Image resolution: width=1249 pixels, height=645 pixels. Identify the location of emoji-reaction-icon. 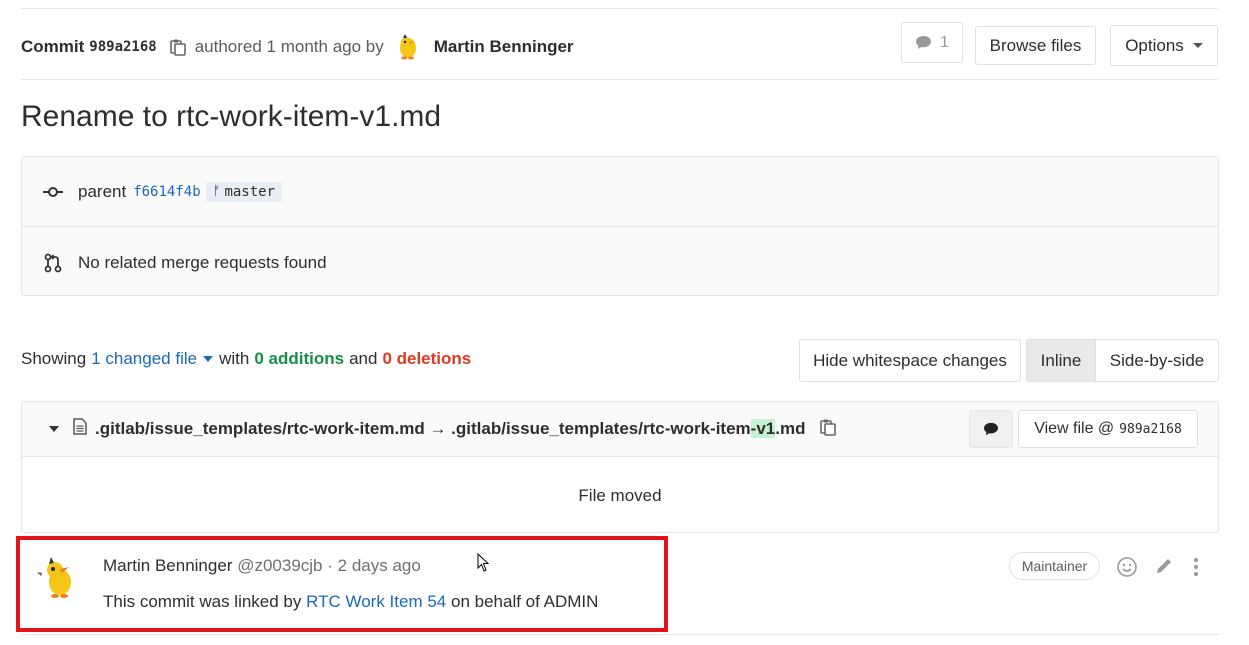
(1127, 569).